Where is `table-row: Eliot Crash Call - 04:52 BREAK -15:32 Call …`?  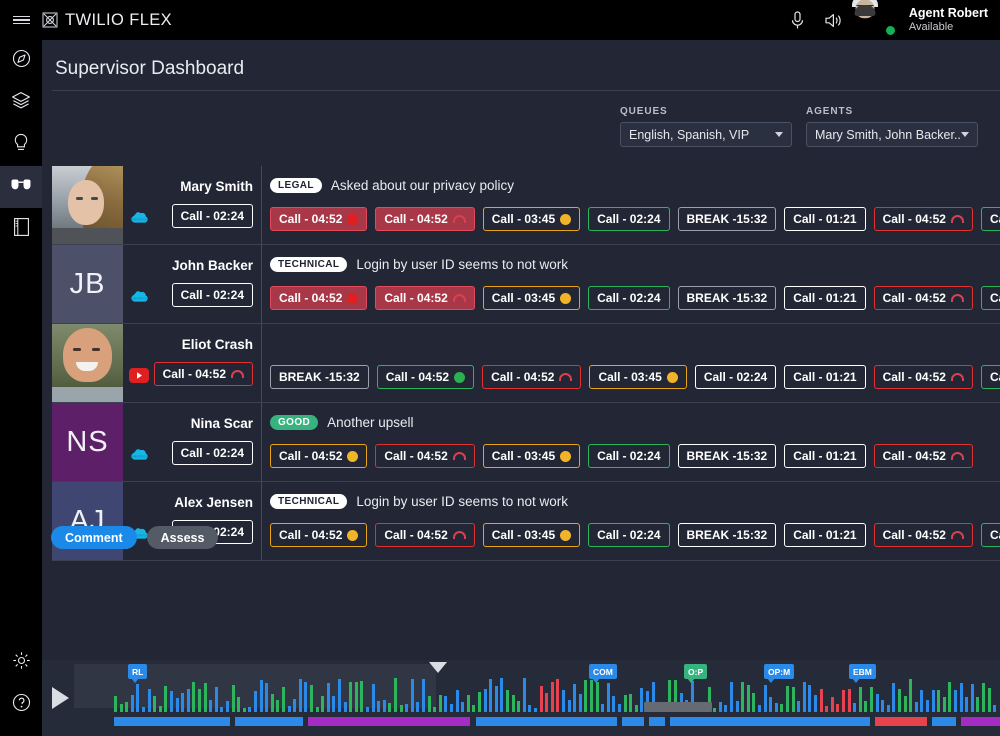 table-row: Eliot Crash Call - 04:52 BREAK -15:32 Call … is located at coordinates (526, 363).